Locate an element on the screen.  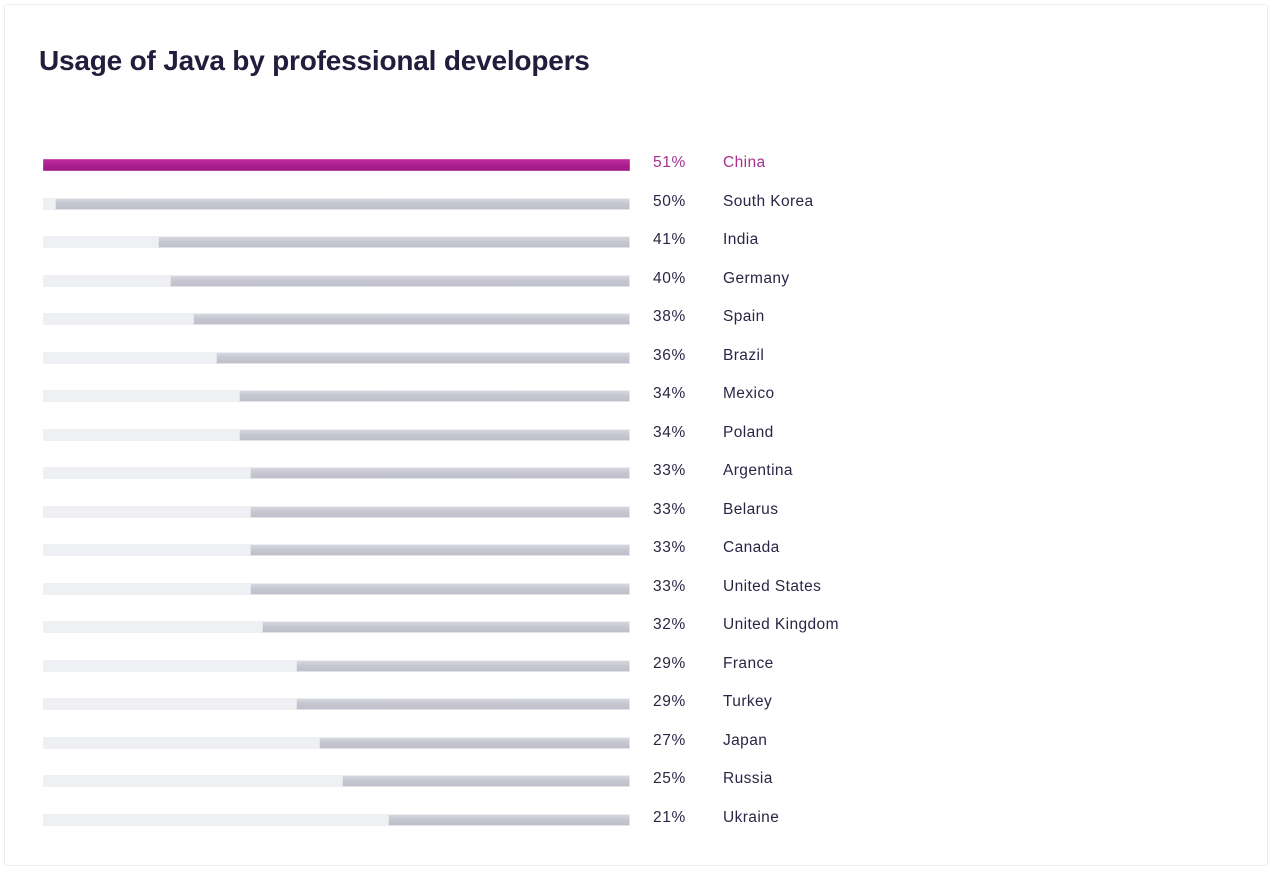
bar-row: 34% Poland is located at coordinates (639, 438).